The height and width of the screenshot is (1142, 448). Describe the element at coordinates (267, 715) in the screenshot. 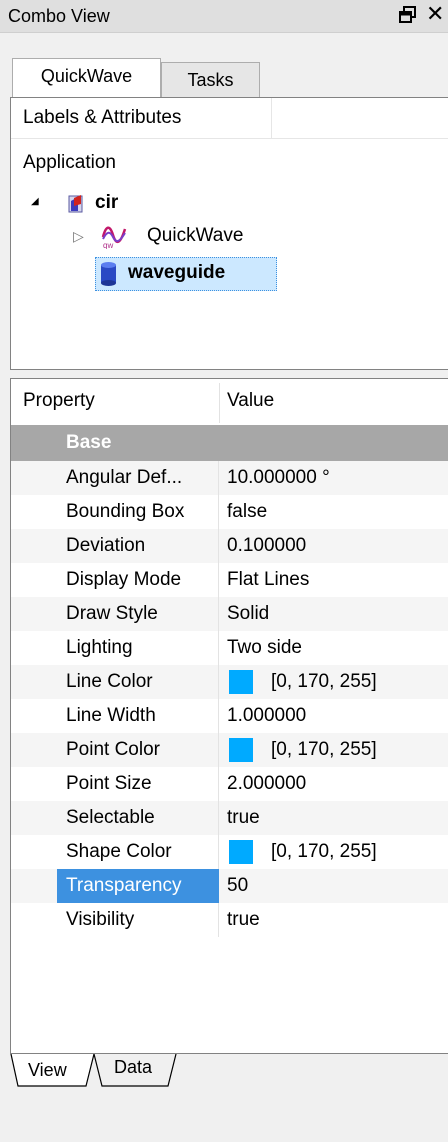

I see `property-value: 1.000000` at that location.